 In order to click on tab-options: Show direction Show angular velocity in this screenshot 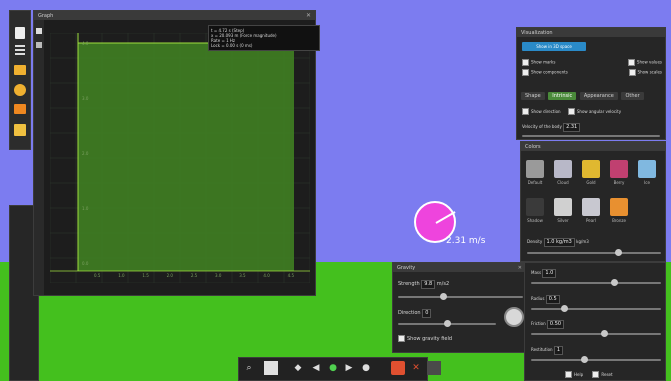, I will do `click(571, 111)`.